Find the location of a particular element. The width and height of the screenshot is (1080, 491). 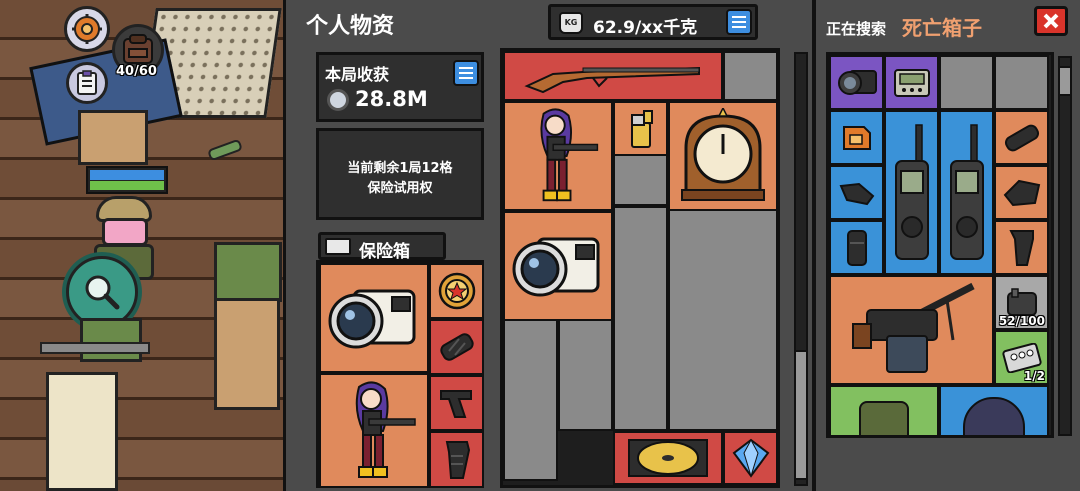

safebox-slot-figure is located at coordinates (374, 430).